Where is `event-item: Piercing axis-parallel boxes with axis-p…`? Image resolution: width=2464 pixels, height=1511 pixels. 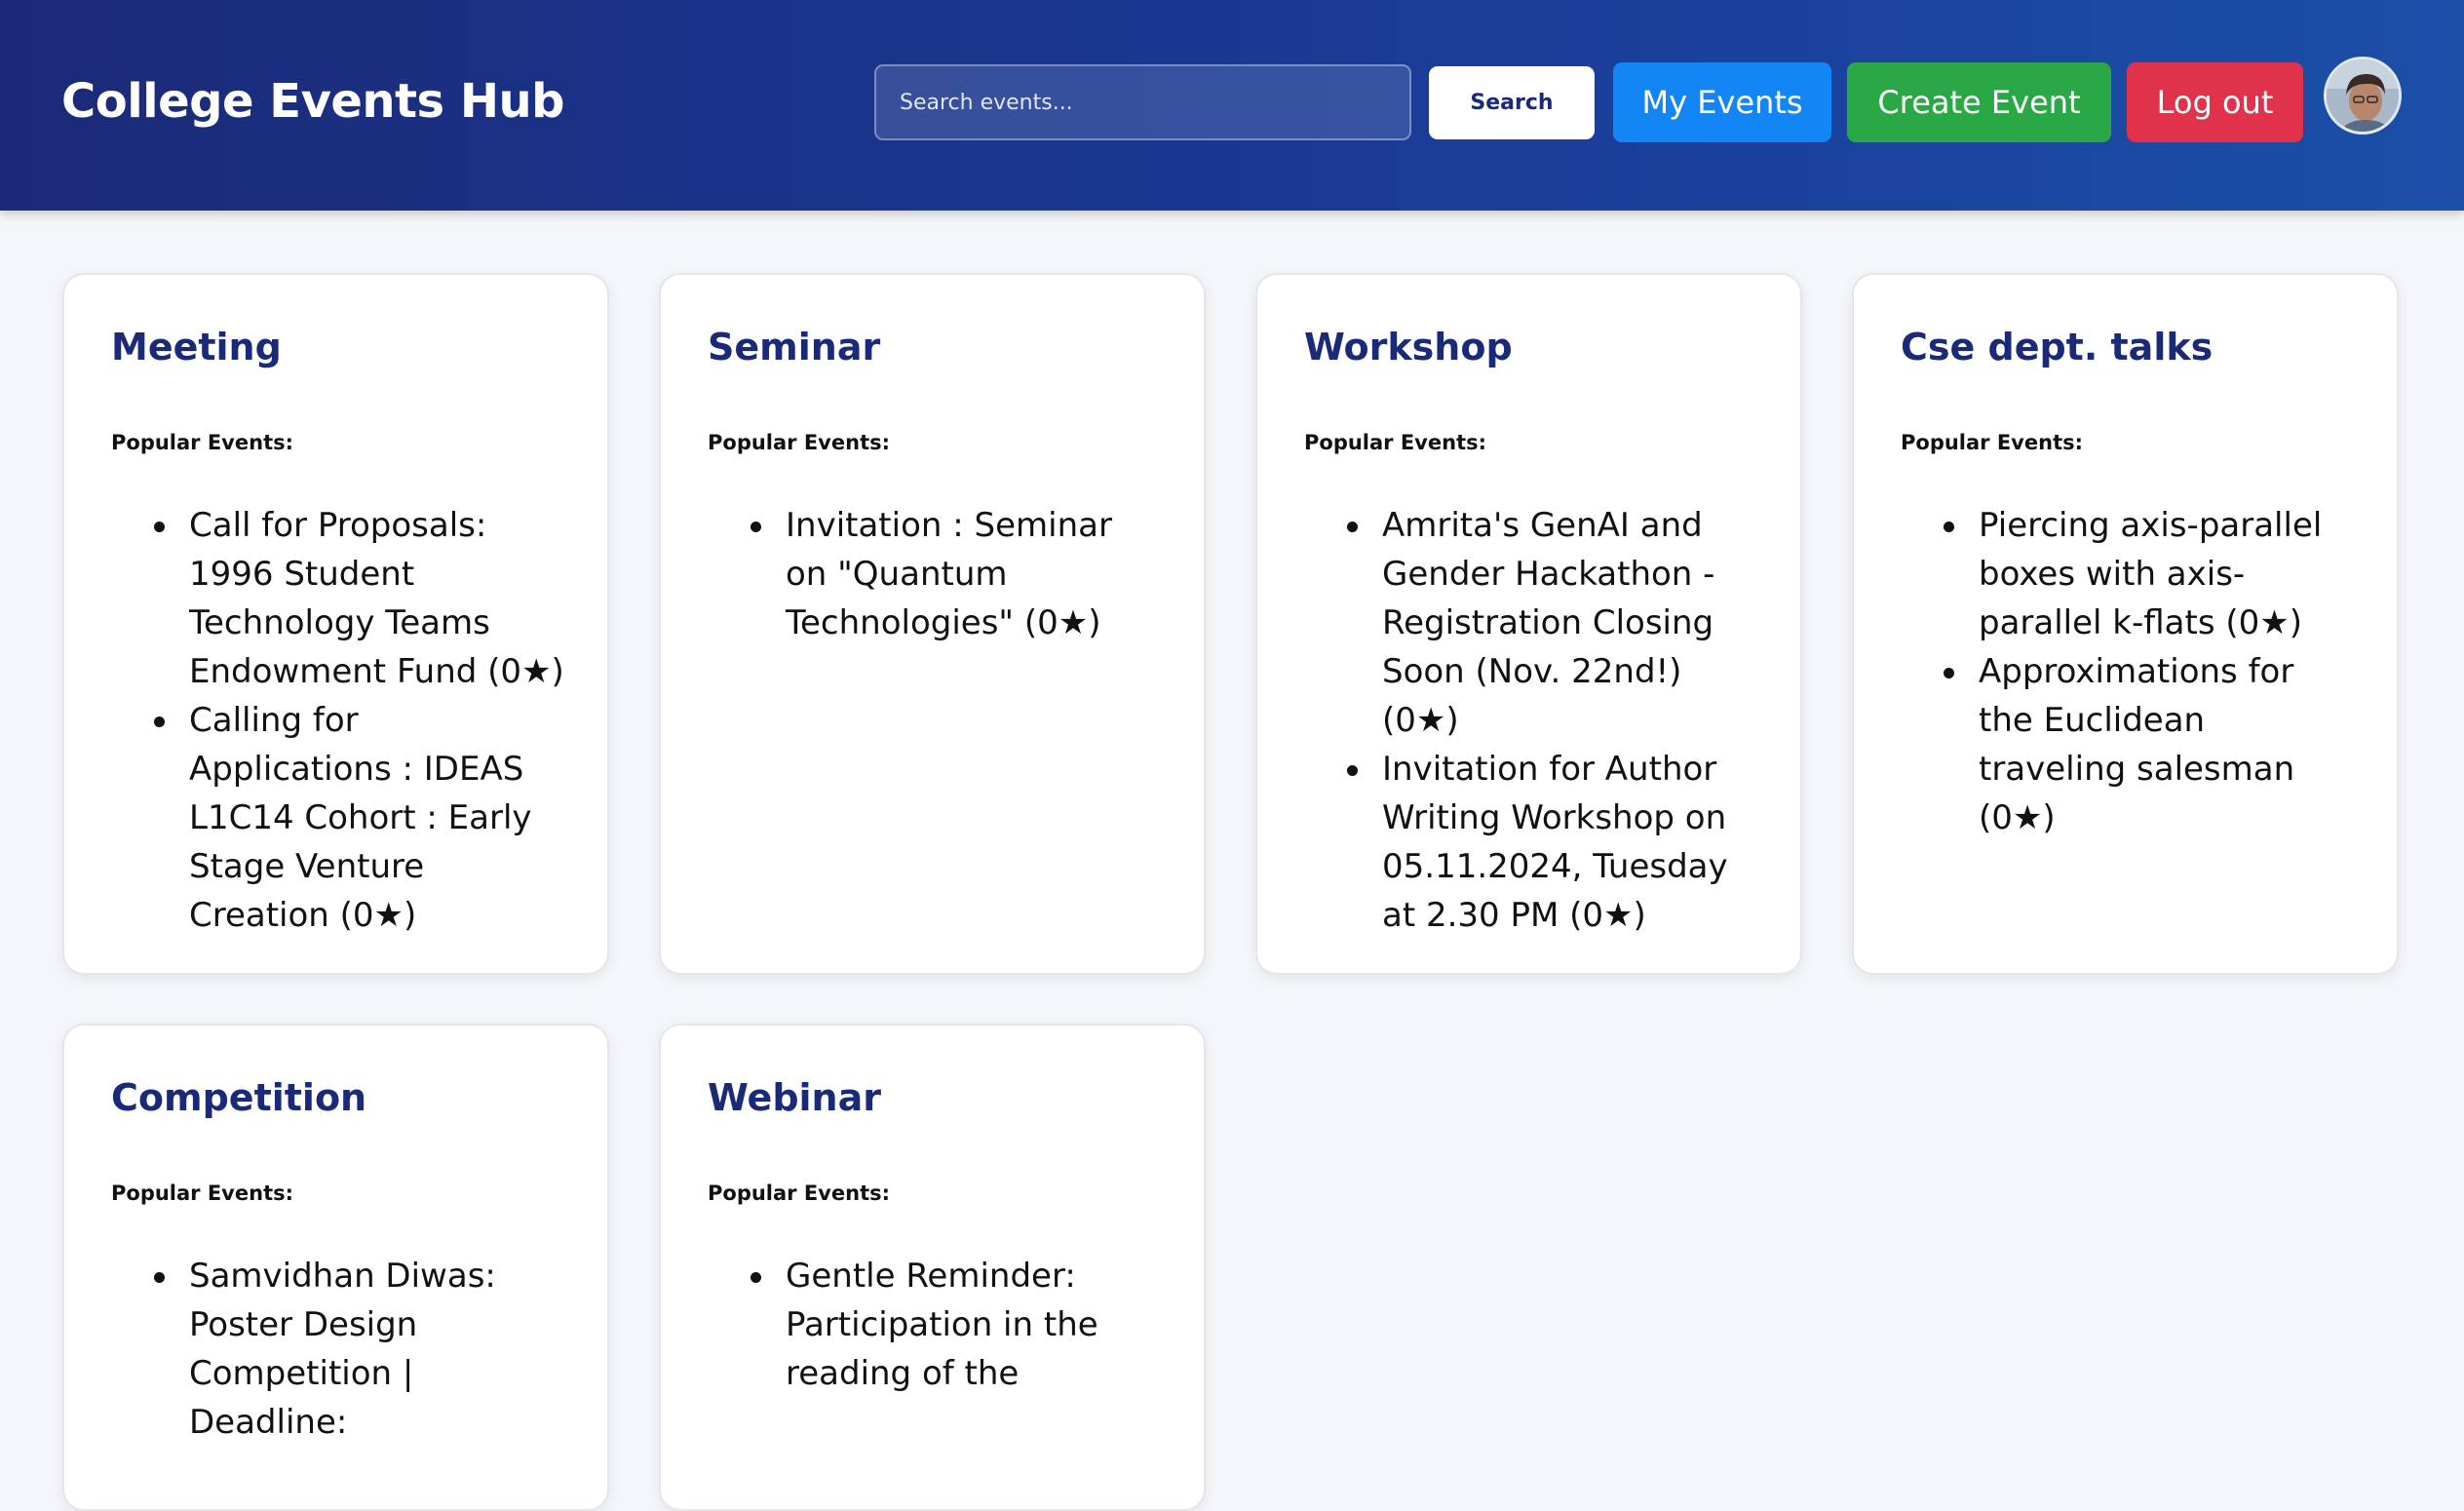
event-item: Piercing axis-parallel boxes with axis-p… is located at coordinates (2127, 574).